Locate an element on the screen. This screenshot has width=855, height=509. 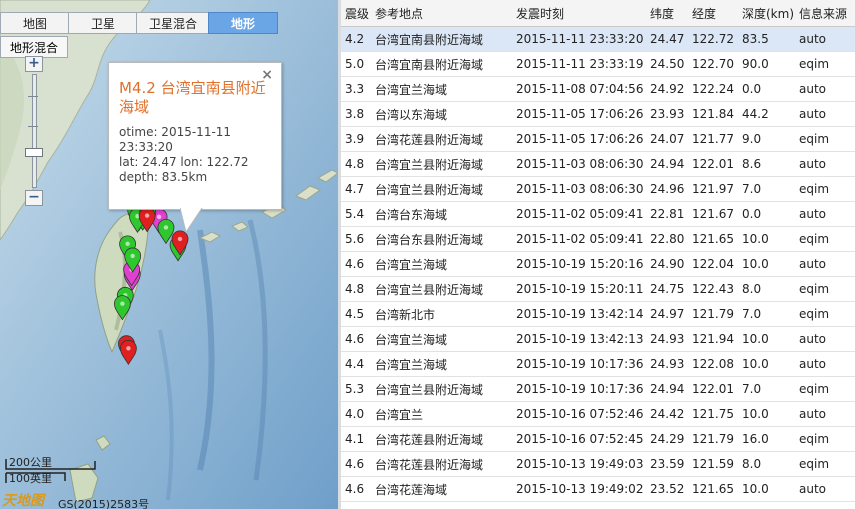
cell-magnitude: 4.5 is located at coordinates (356, 314).